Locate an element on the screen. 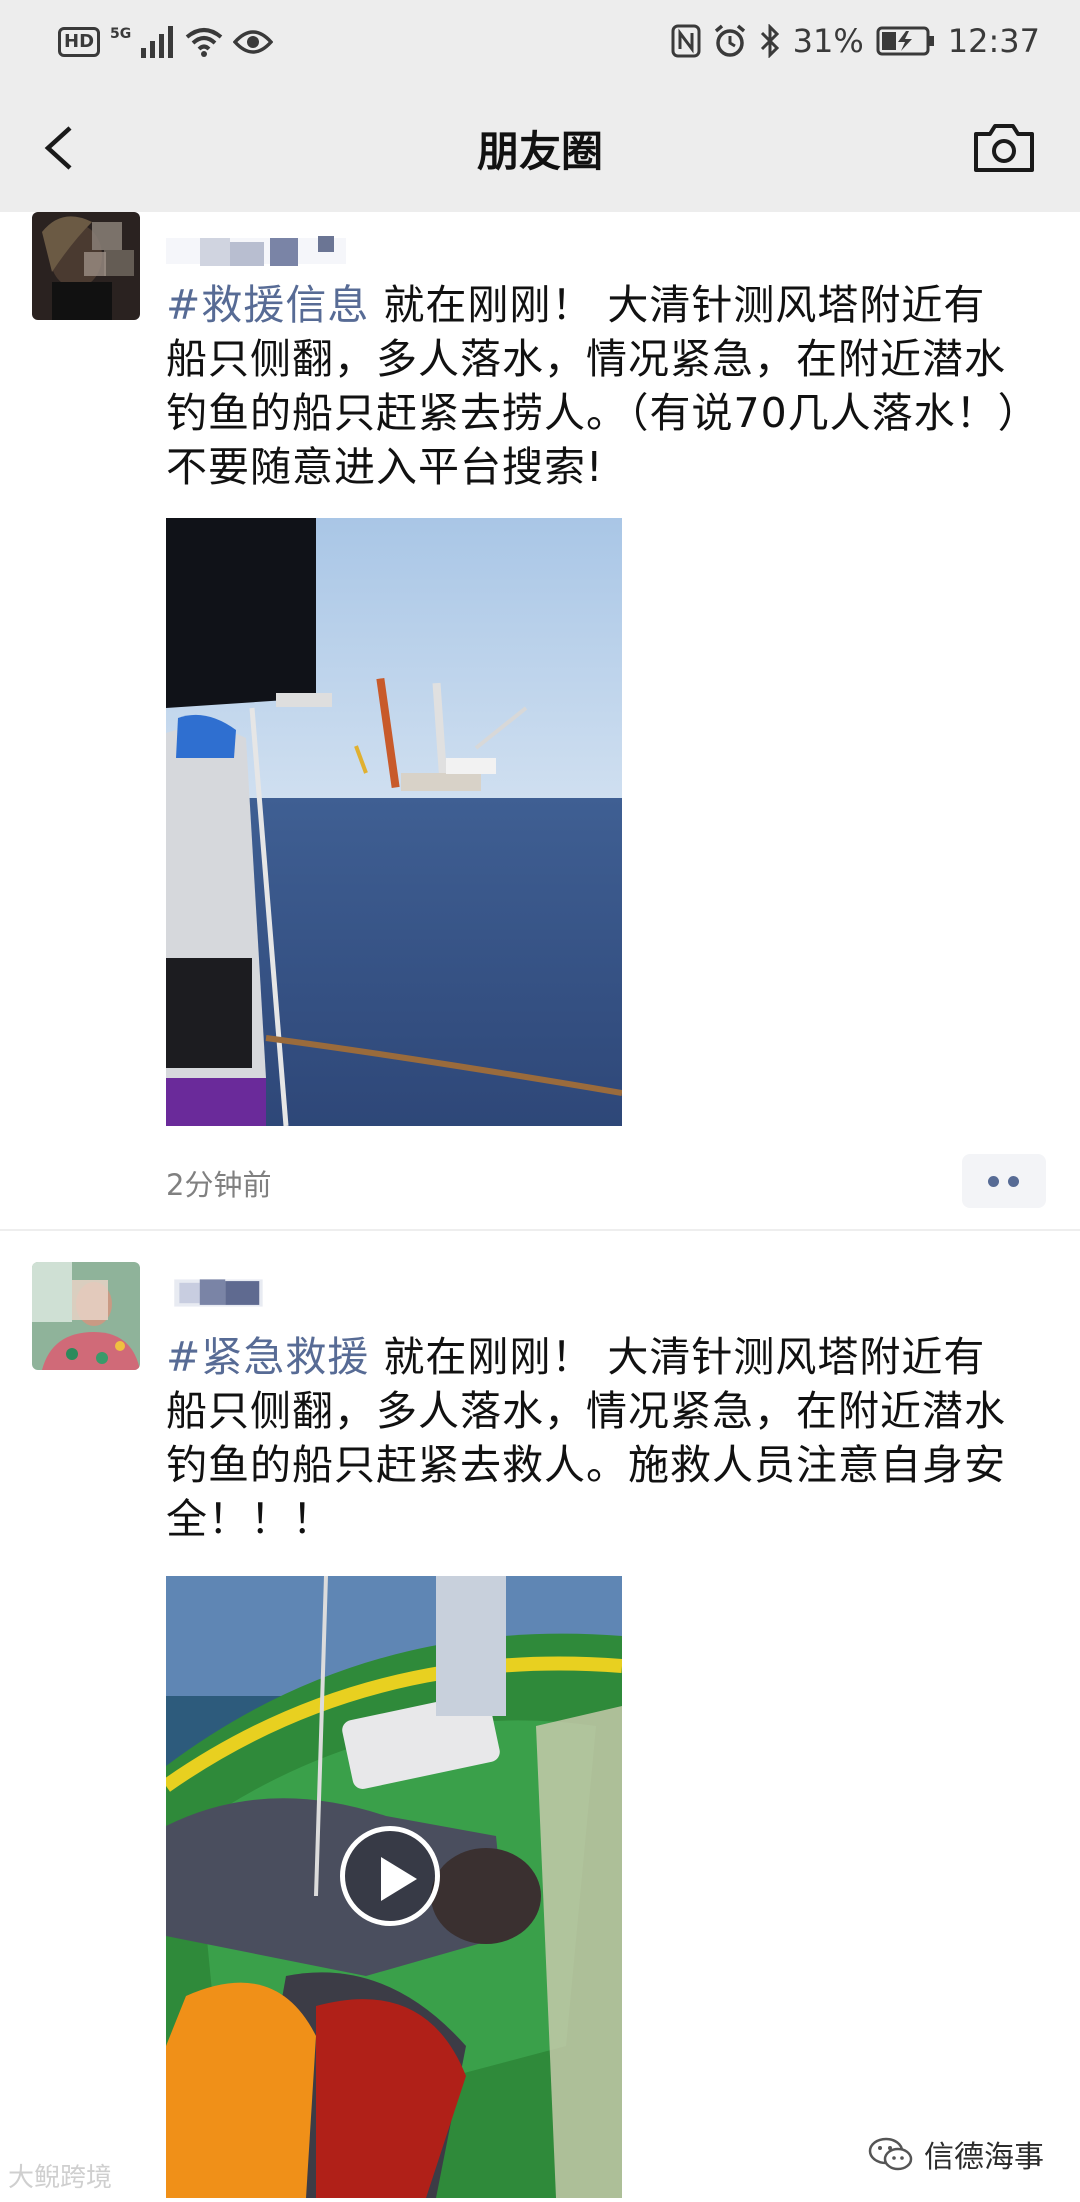  bluetooth-icon is located at coordinates (769, 41).